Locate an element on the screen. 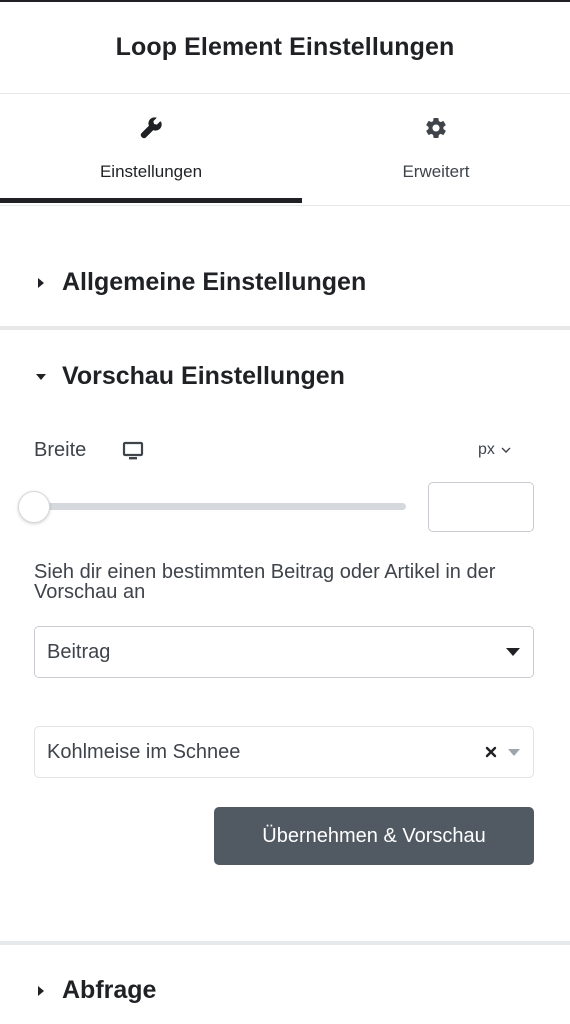 This screenshot has height=1024, width=570. preview-type-value: Beitrag is located at coordinates (79, 652).